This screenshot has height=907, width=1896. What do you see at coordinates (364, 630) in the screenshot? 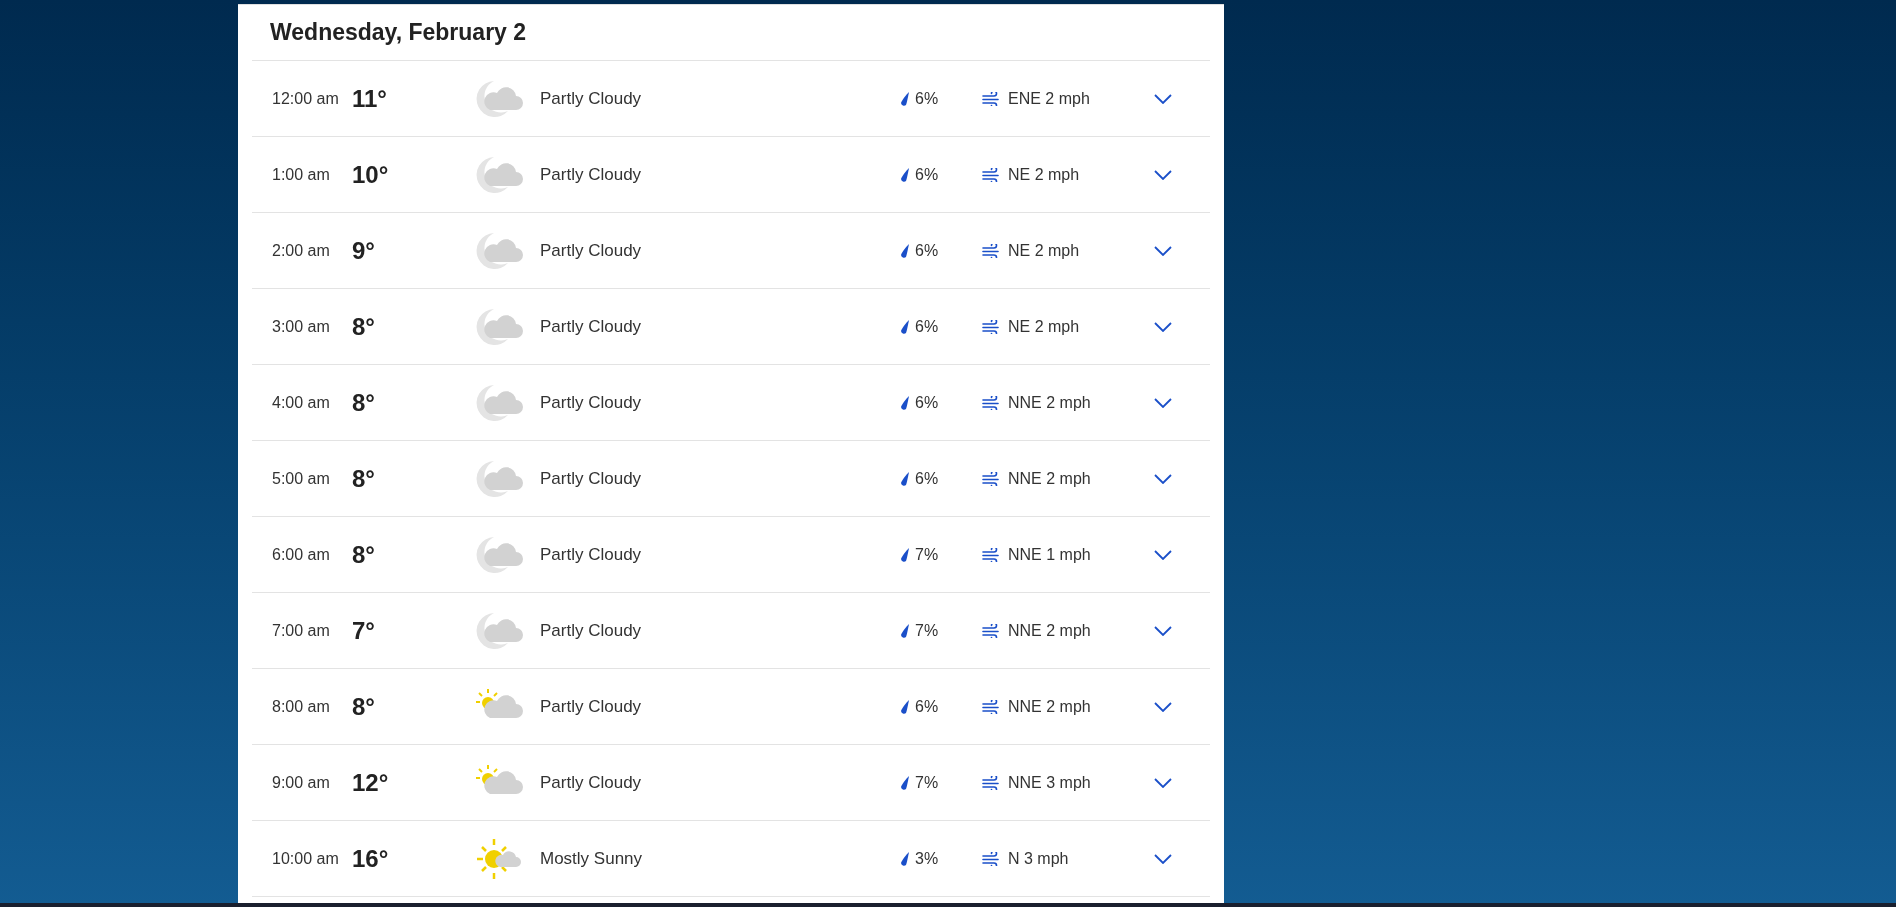
I see `temperature: 7°` at bounding box center [364, 630].